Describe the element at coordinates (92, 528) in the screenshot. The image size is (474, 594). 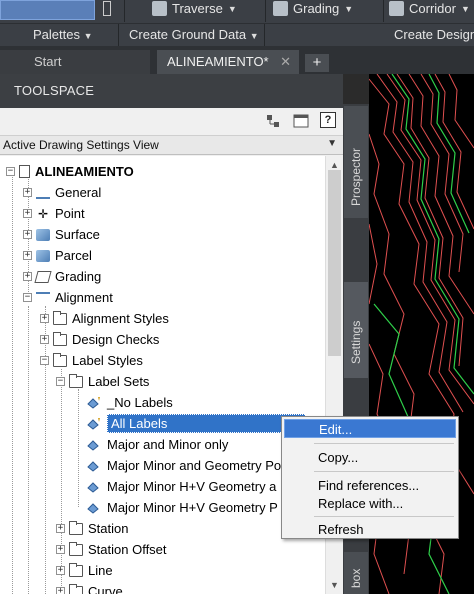
I see `tree-node-station: + Station` at that location.